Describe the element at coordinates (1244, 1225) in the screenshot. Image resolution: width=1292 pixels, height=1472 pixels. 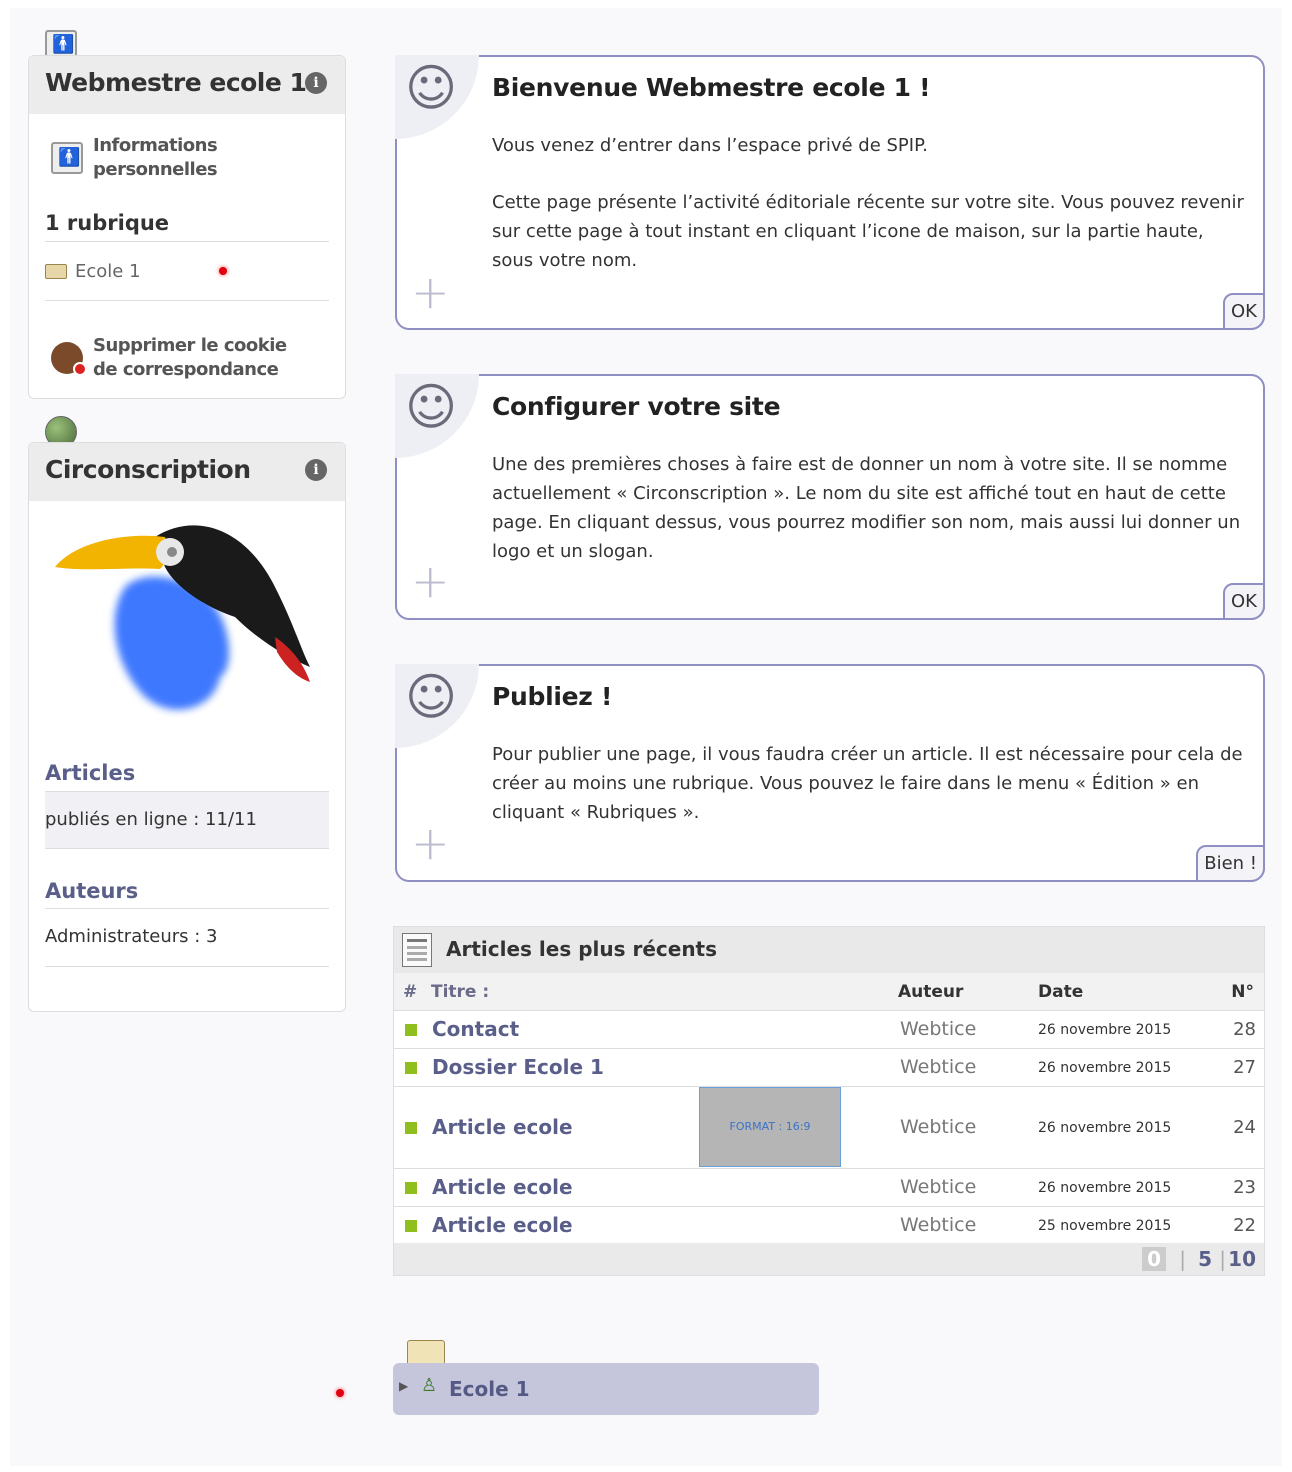
I see `article-number: 22` at that location.